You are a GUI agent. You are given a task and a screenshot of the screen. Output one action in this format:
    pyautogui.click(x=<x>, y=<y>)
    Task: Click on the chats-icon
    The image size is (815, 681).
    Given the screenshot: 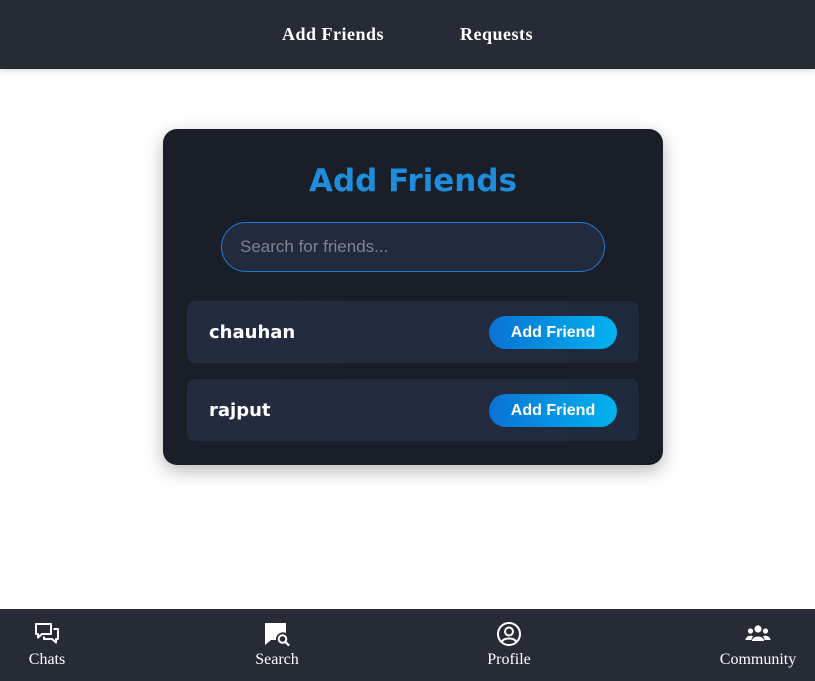 What is the action you would take?
    pyautogui.click(x=47, y=633)
    